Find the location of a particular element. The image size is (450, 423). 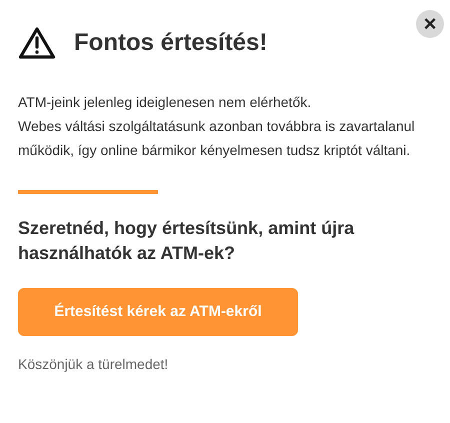

message-text: ATM-jeink jelenleg ideiglenesen nem elérhetők. is located at coordinates (165, 102).